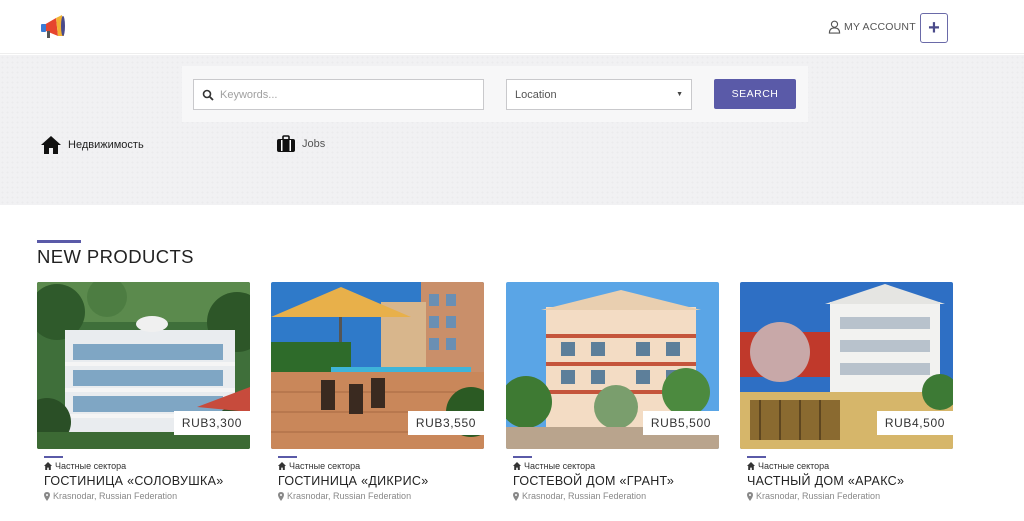 This screenshot has width=1024, height=521. I want to click on price-tag: RUB3,300, so click(211, 423).